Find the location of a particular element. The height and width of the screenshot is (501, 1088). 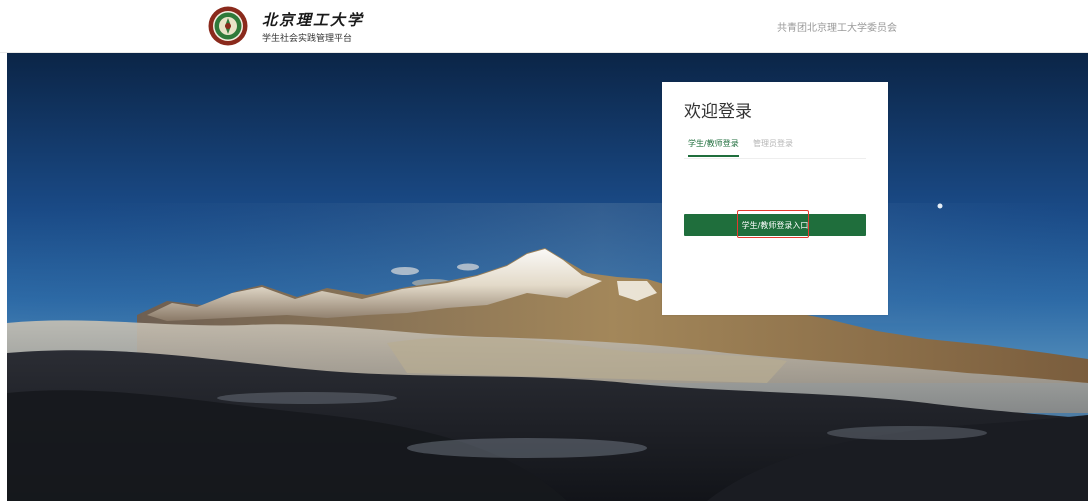

login-tabs: 学生/教师登录 管理员登录 is located at coordinates (775, 147).